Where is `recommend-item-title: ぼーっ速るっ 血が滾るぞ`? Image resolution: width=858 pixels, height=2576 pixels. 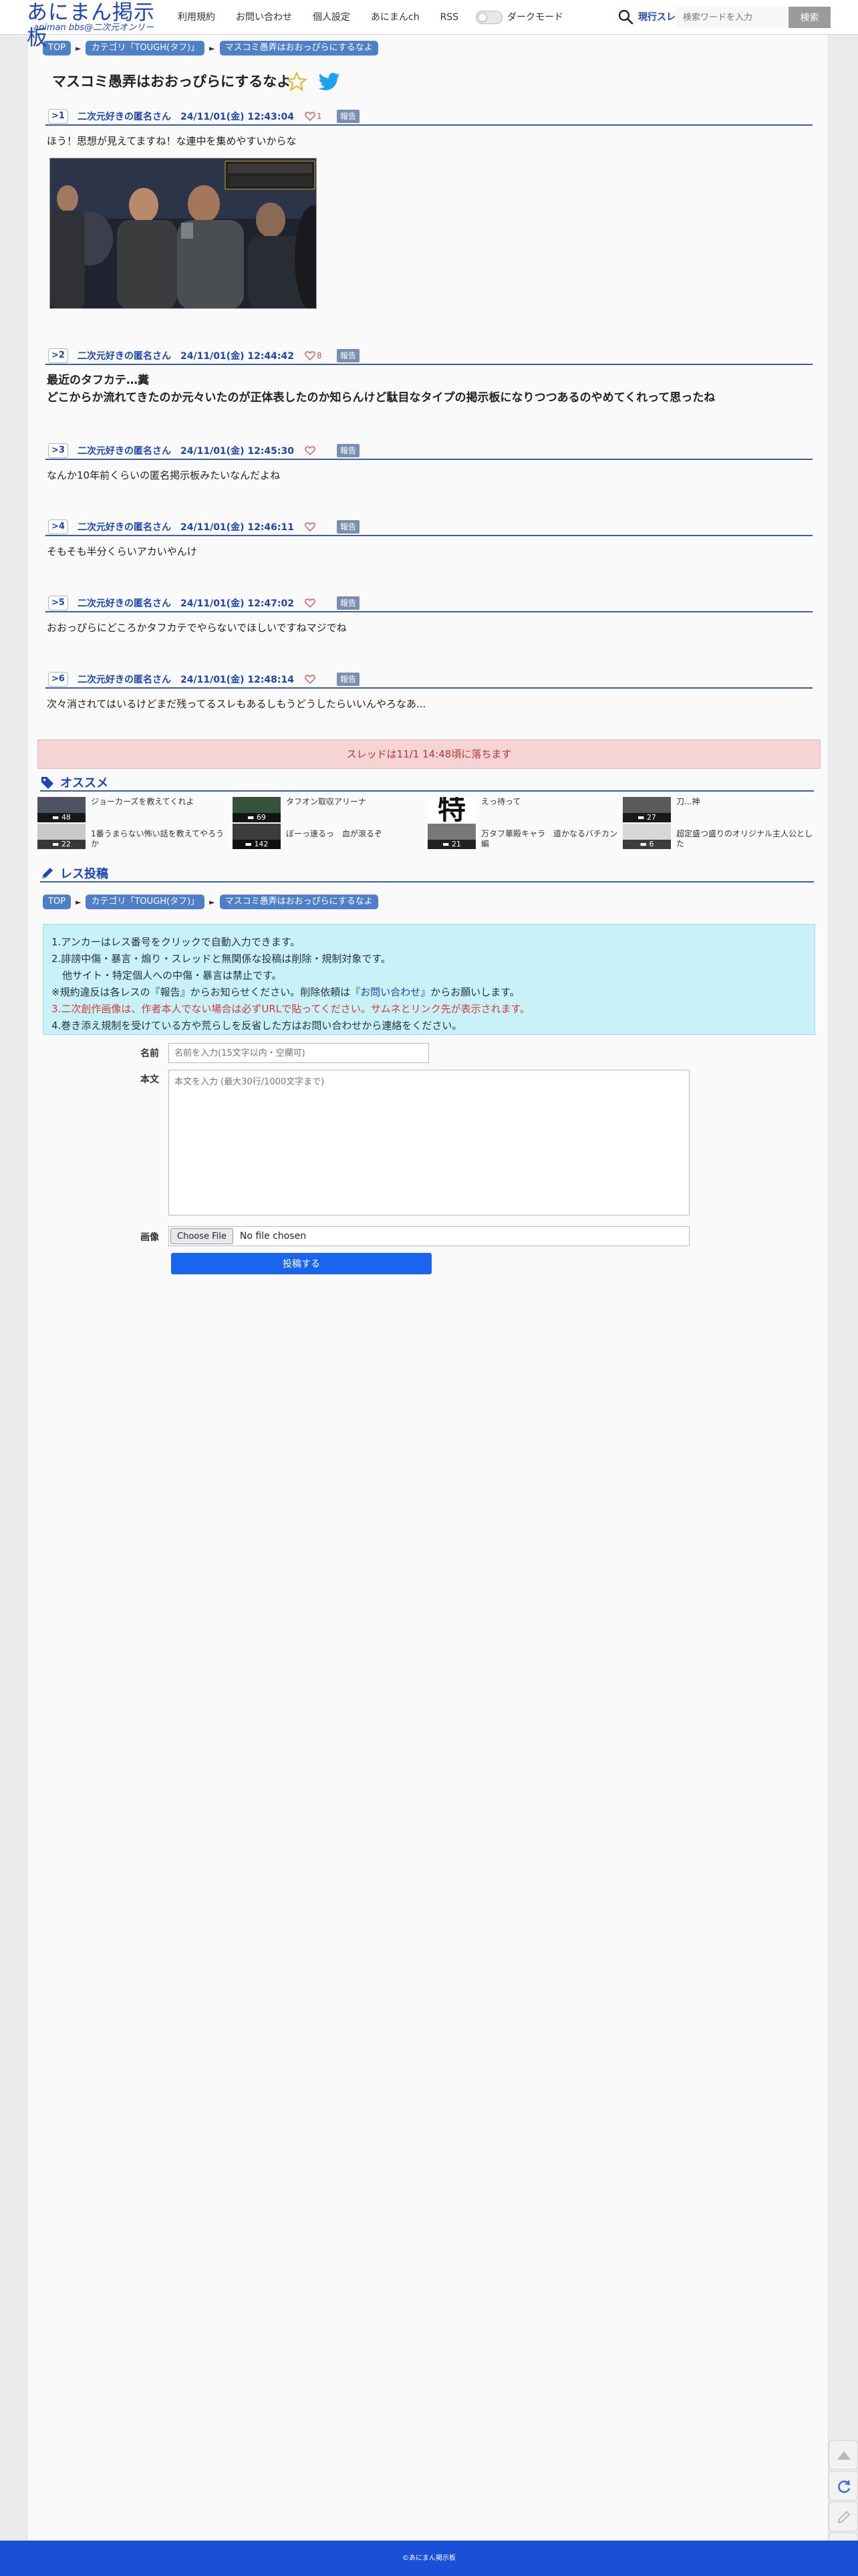
recommend-item-title: ぼーっ速るっ 血が滾るぞ is located at coordinates (334, 833).